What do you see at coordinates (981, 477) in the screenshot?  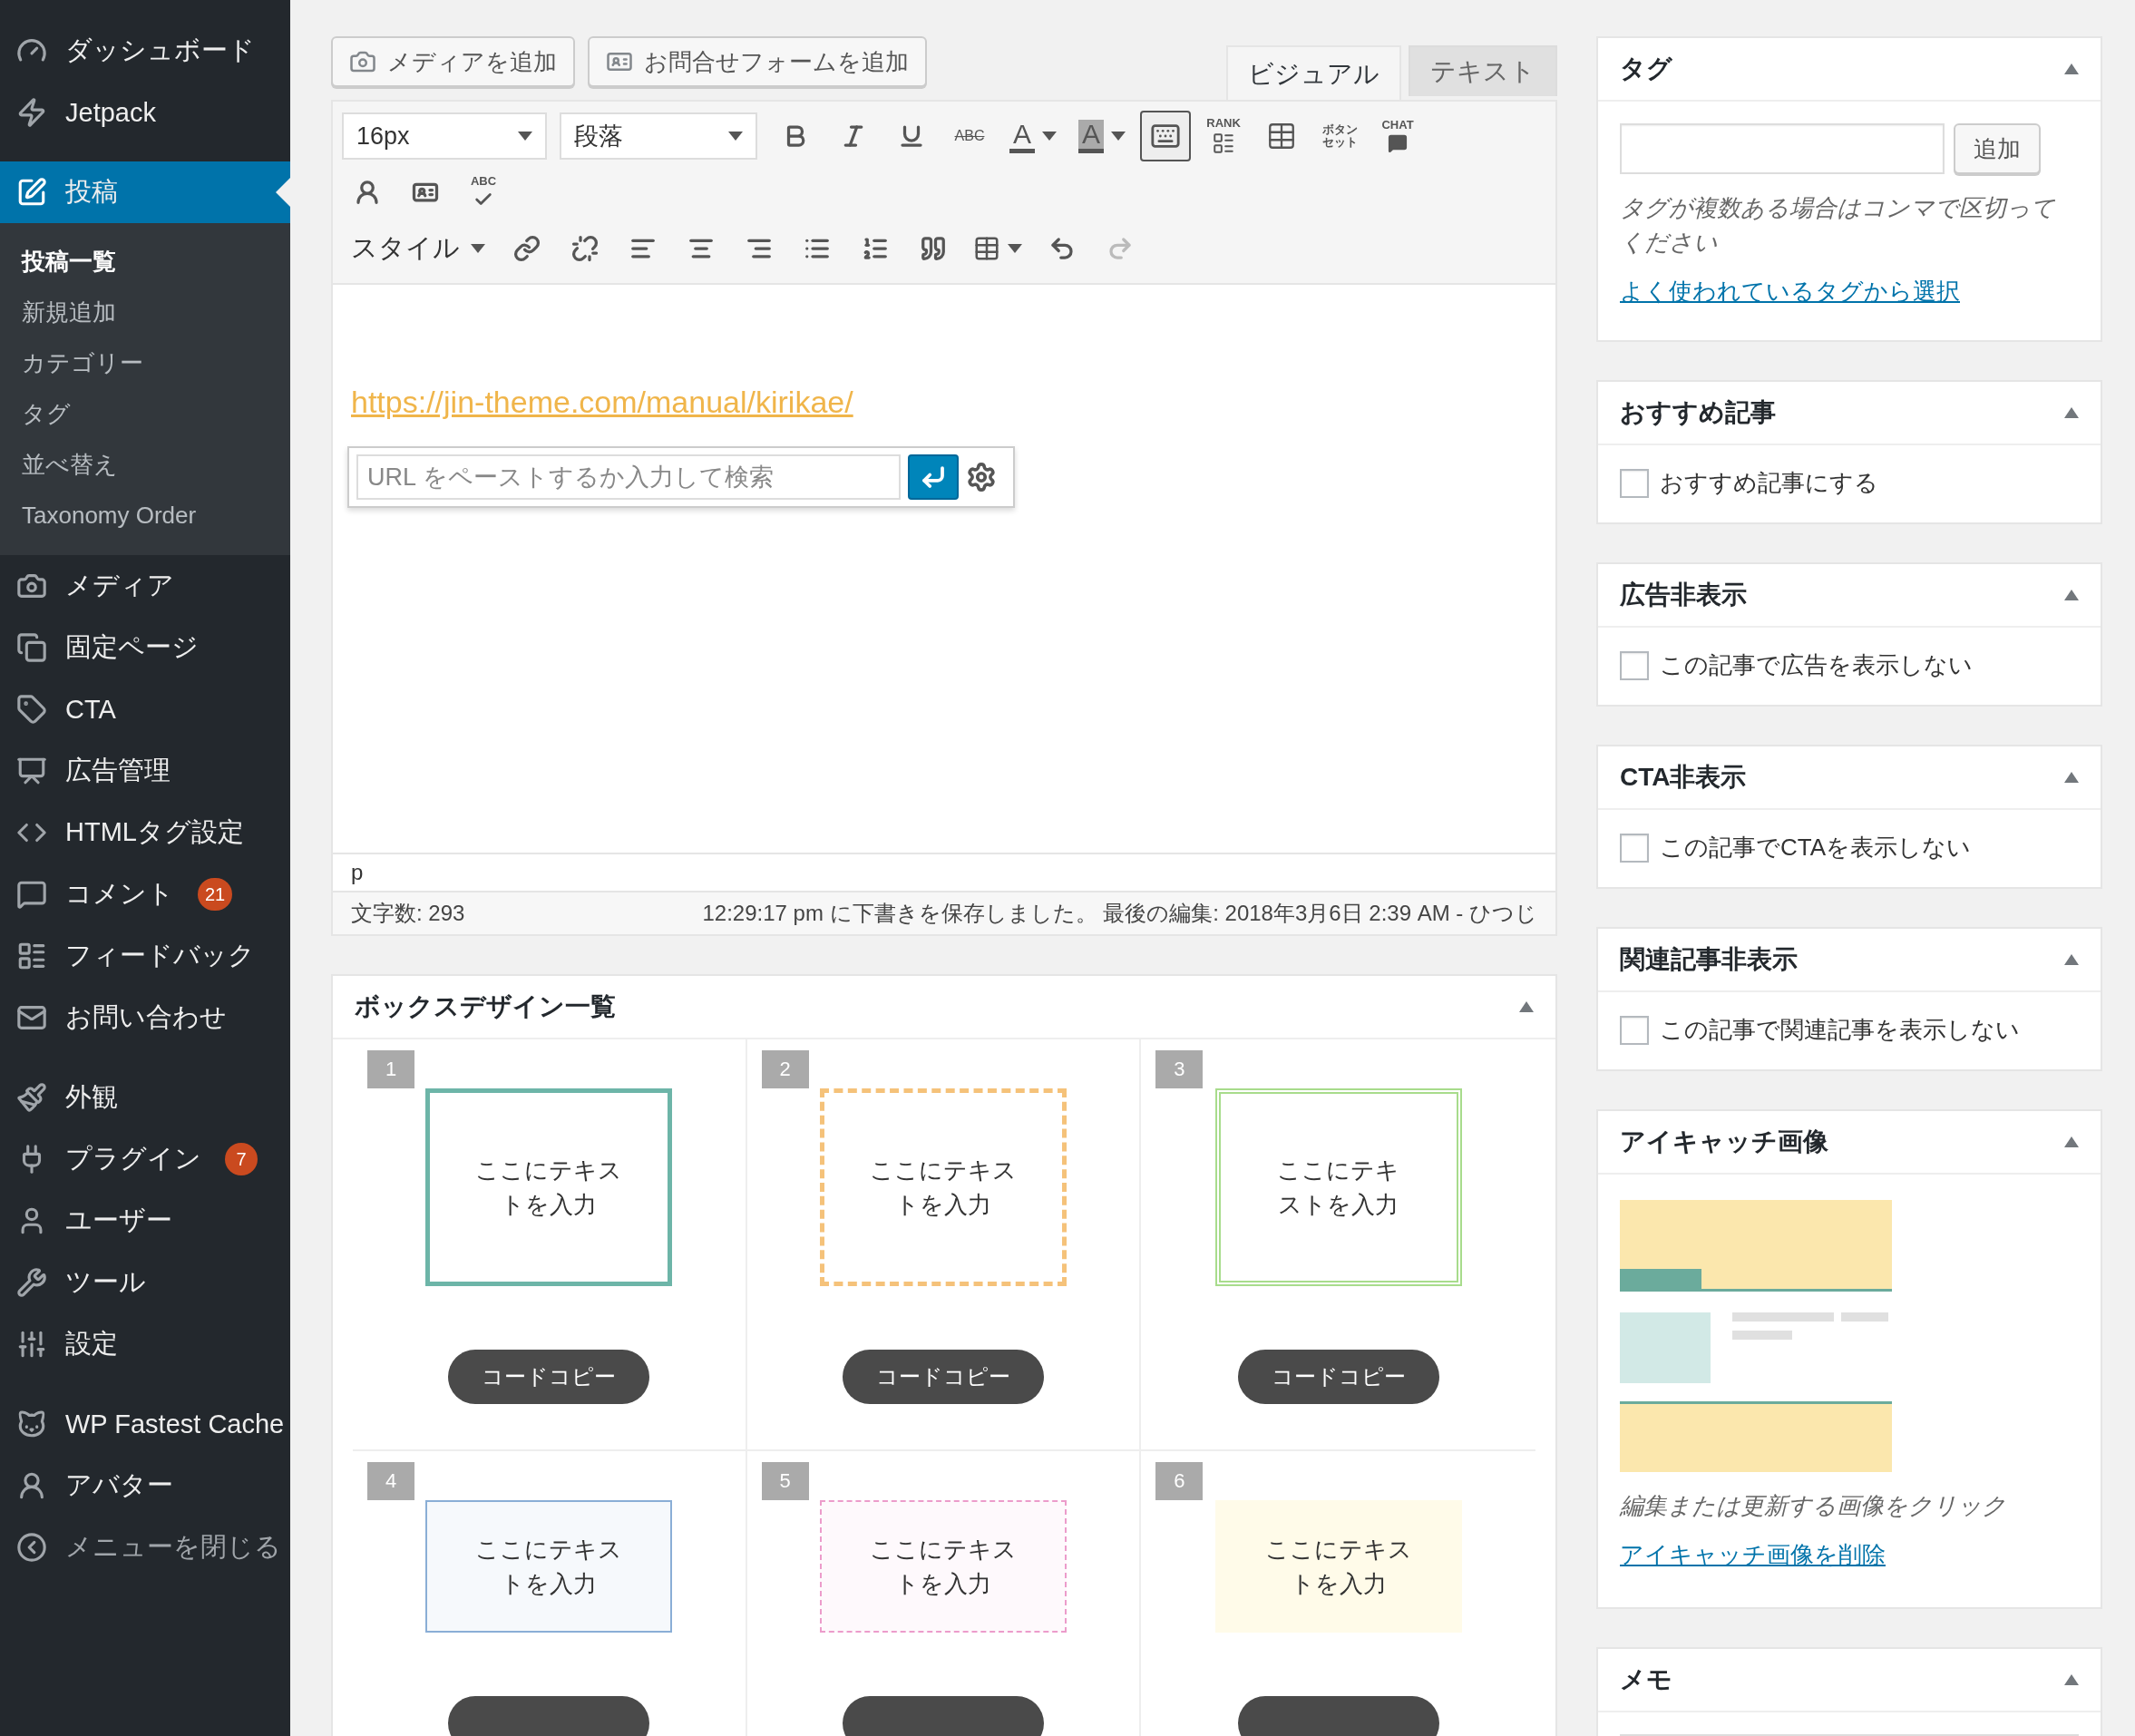 I see `settings-icon` at bounding box center [981, 477].